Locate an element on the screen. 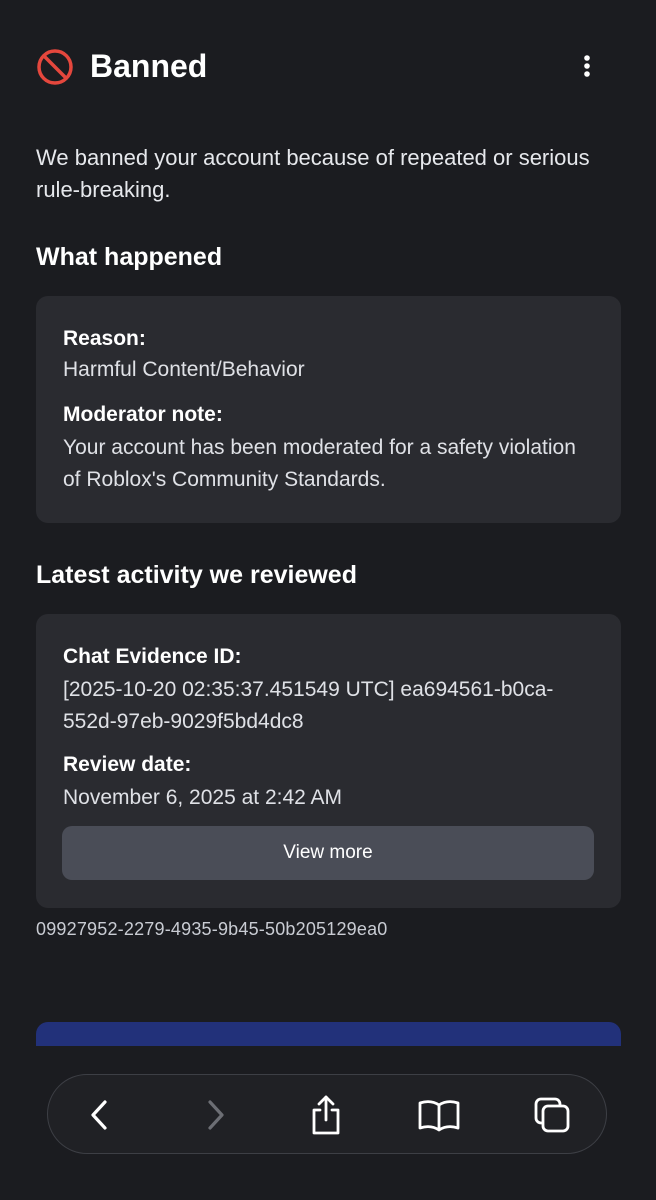 The width and height of the screenshot is (656, 1200). forward-icon is located at coordinates (216, 1115).